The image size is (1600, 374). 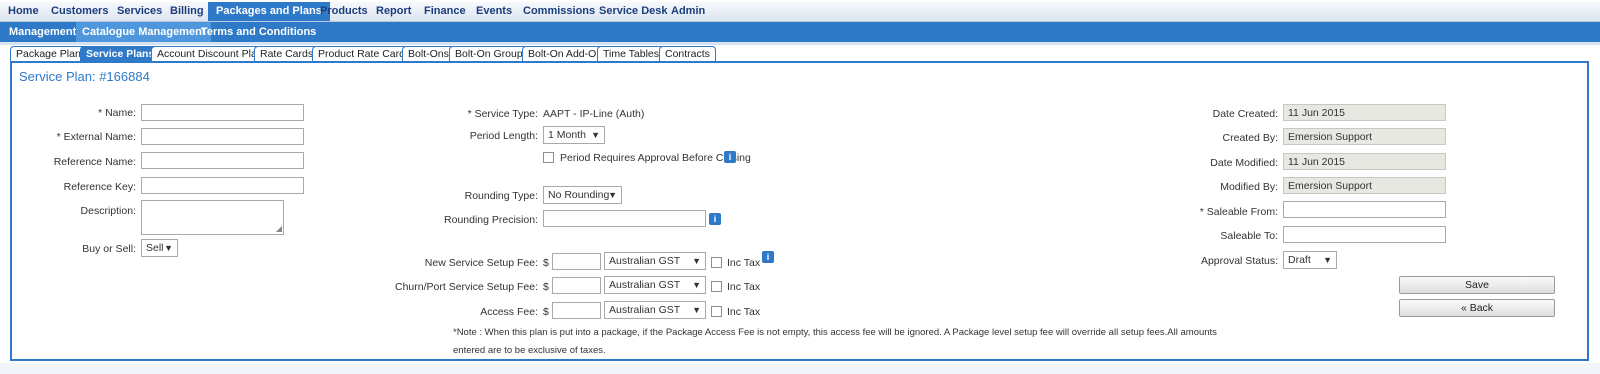 I want to click on note-line-2: entered are to be exclusive of taxes., so click(x=529, y=350).